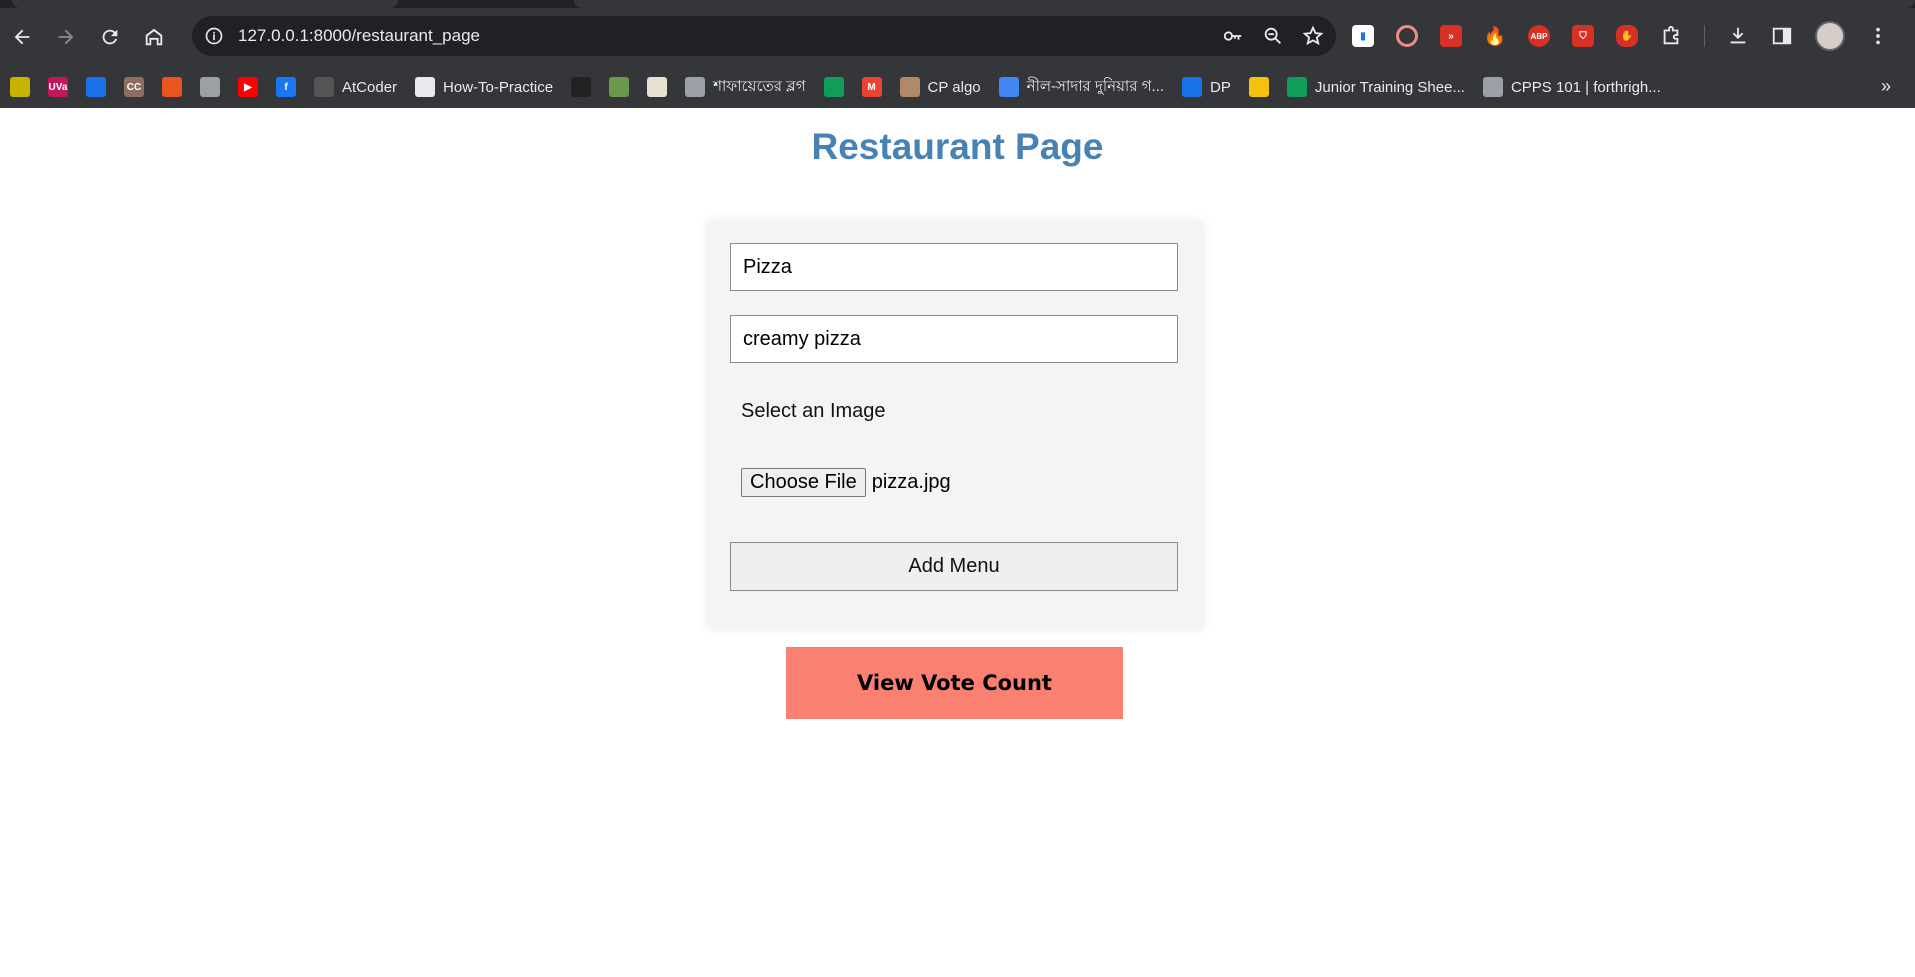  I want to click on download-icon, so click(1738, 36).